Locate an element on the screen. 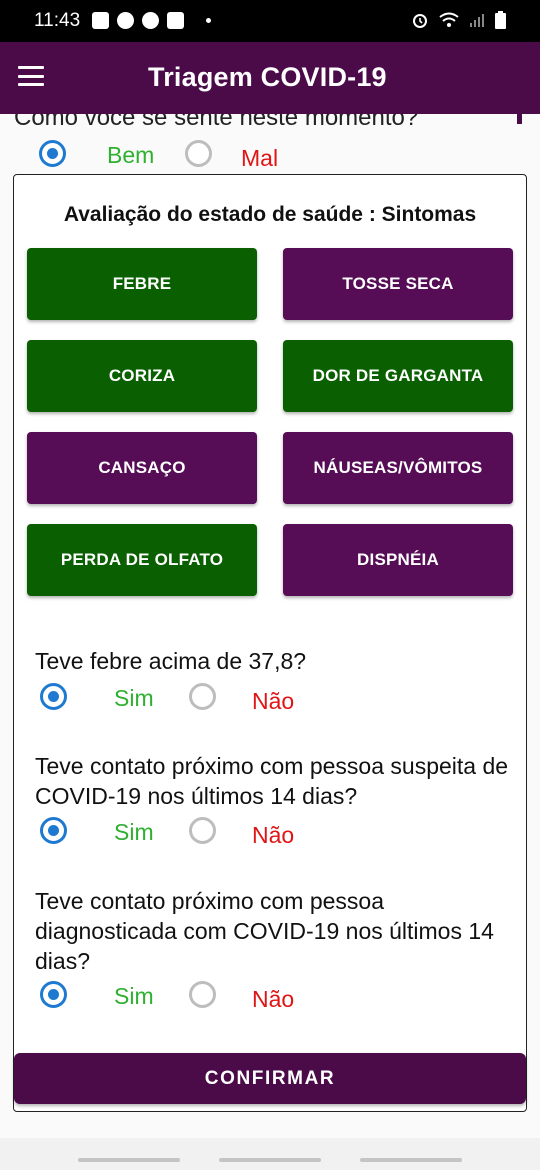 Image resolution: width=540 pixels, height=1170 pixels. suspect-contact-no-label: Não is located at coordinates (273, 835).